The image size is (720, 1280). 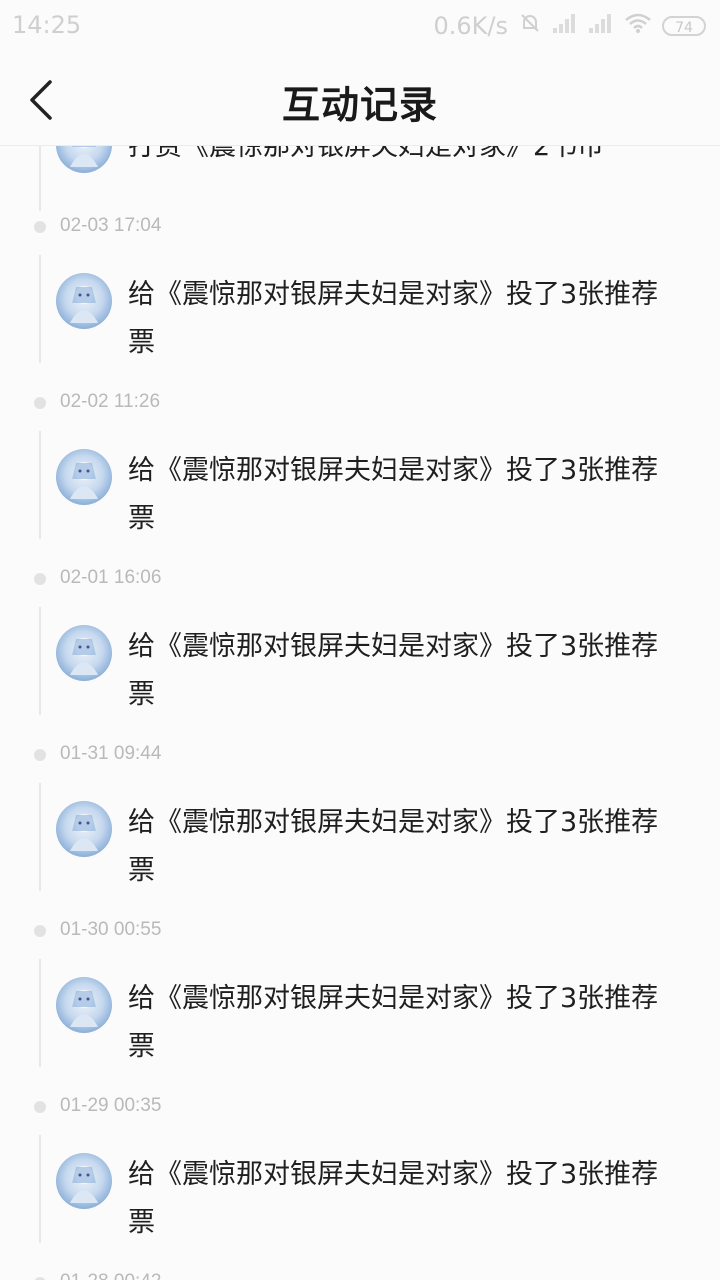 I want to click on page-title: 互动记录, so click(x=359, y=105).